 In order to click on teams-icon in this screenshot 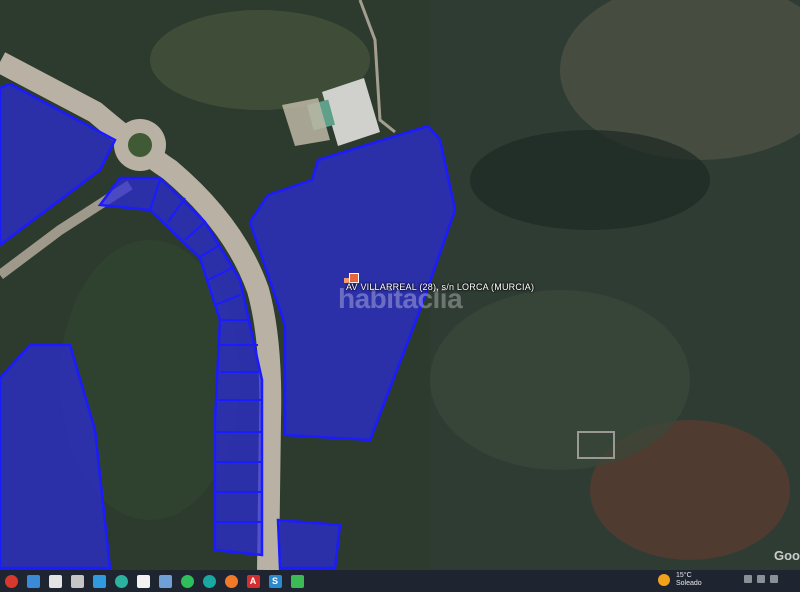, I will do `click(209, 581)`.